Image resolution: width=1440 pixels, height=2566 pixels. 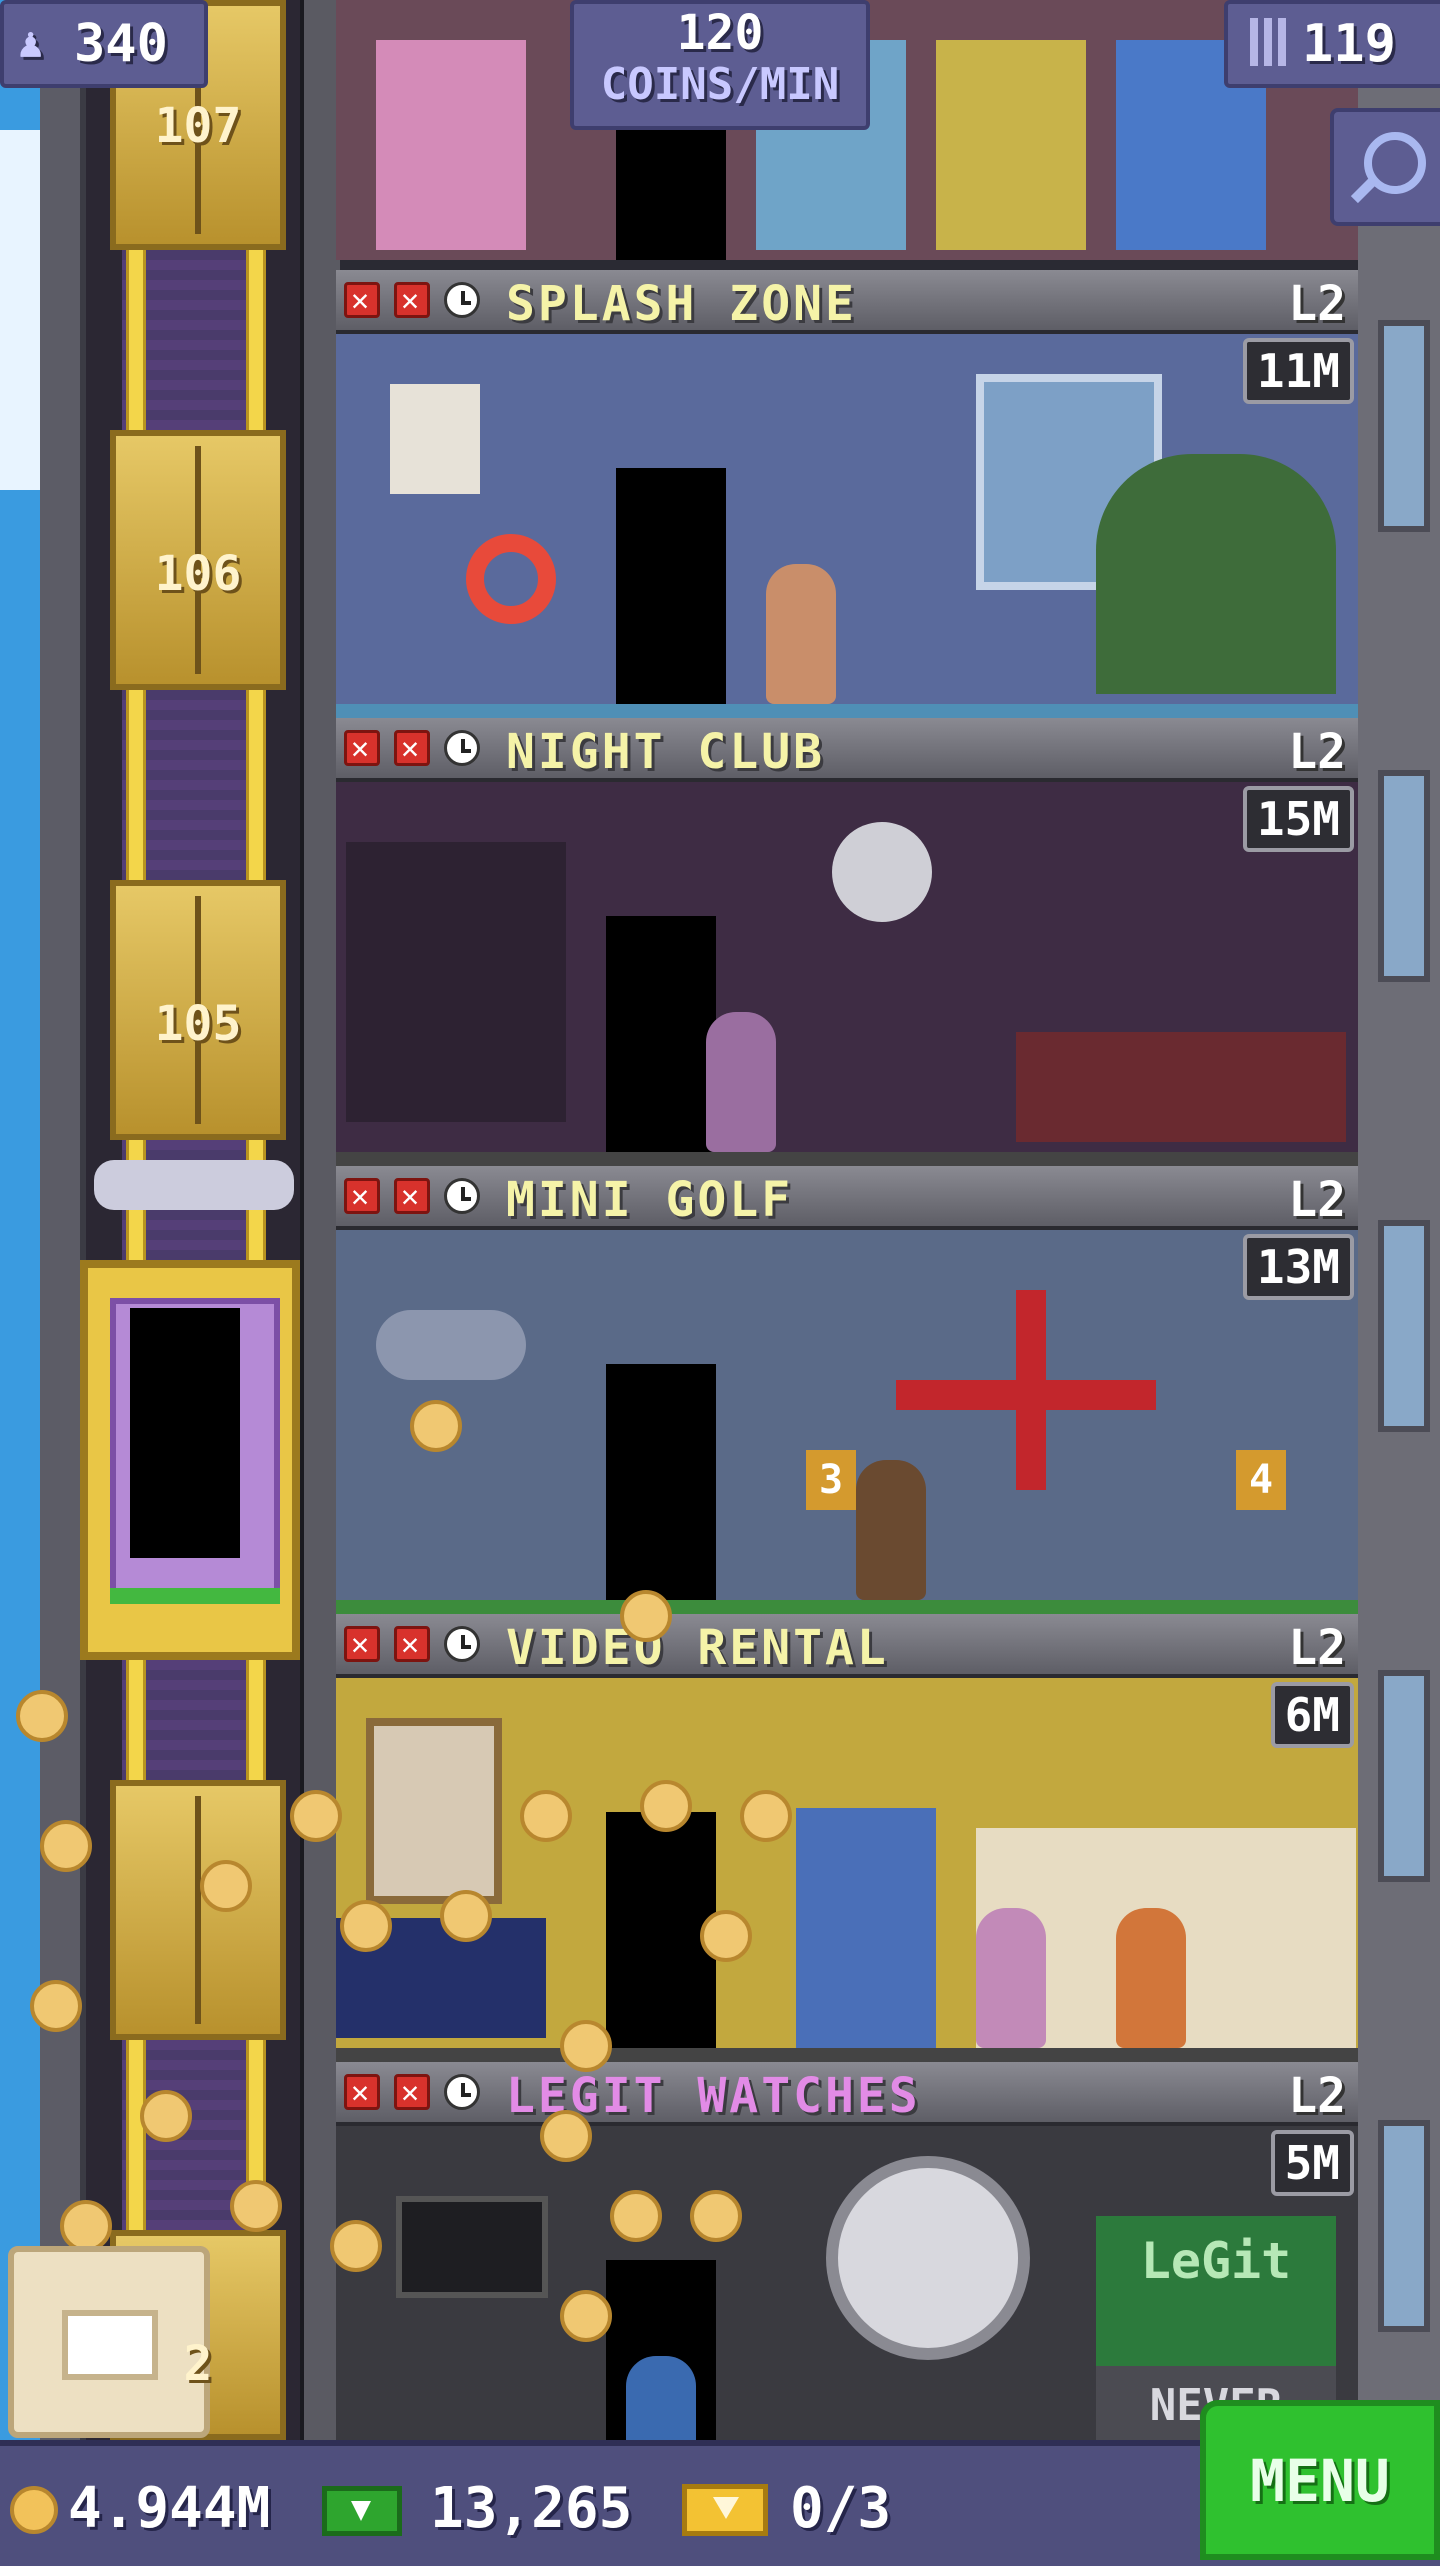 What do you see at coordinates (831, 1480) in the screenshot?
I see `hole-sign: 3` at bounding box center [831, 1480].